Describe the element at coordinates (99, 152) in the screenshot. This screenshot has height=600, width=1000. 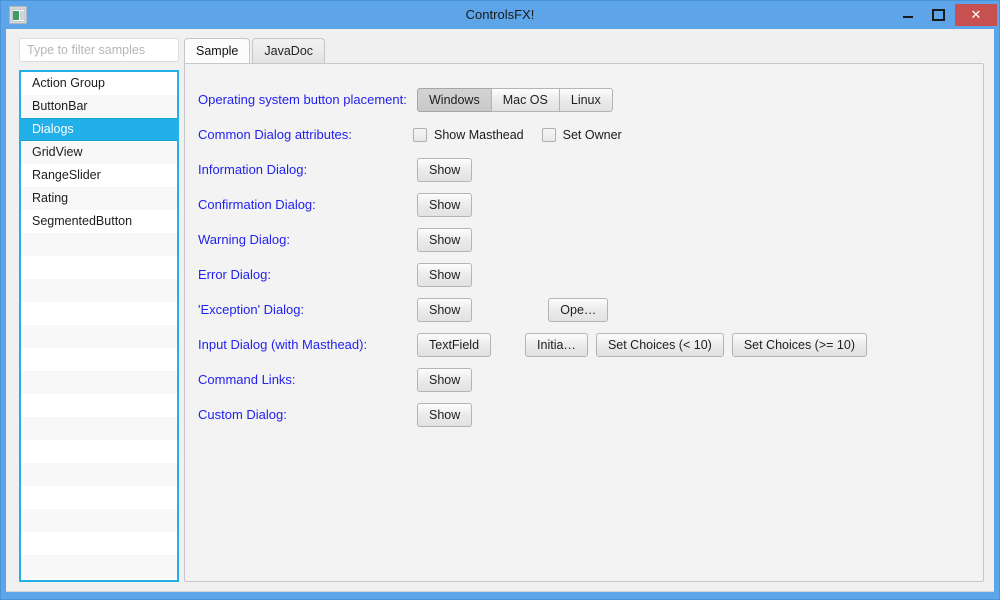
I see `sidebar-item-gridview: GridView` at that location.